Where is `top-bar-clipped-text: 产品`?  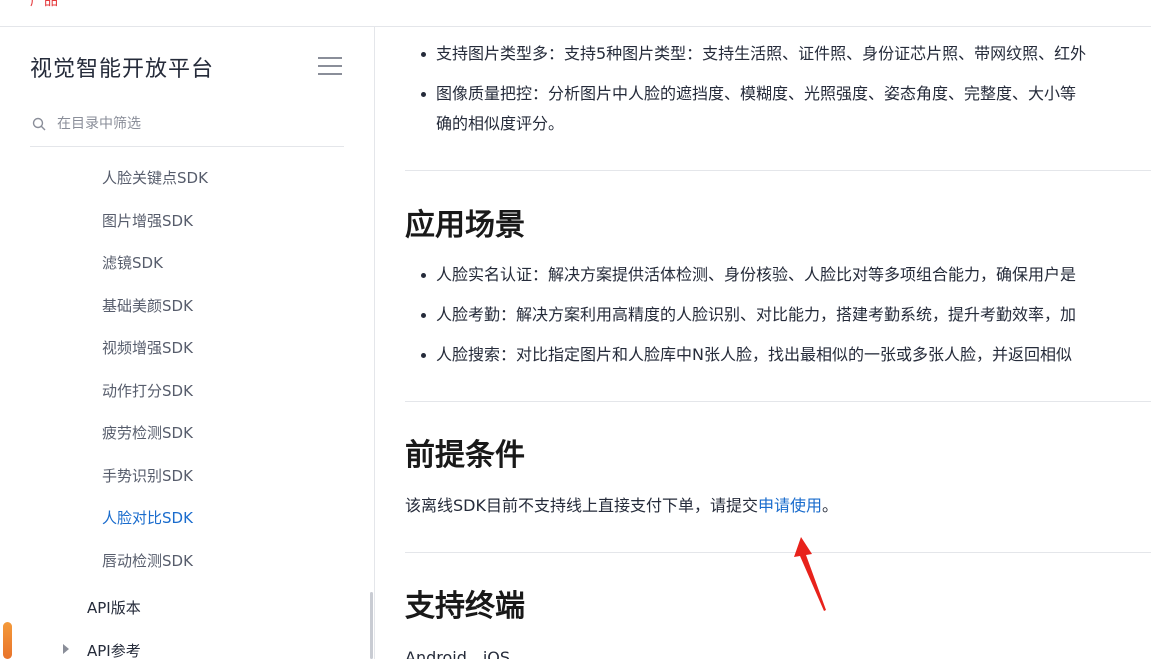
top-bar-clipped-text: 产品 is located at coordinates (44, 5).